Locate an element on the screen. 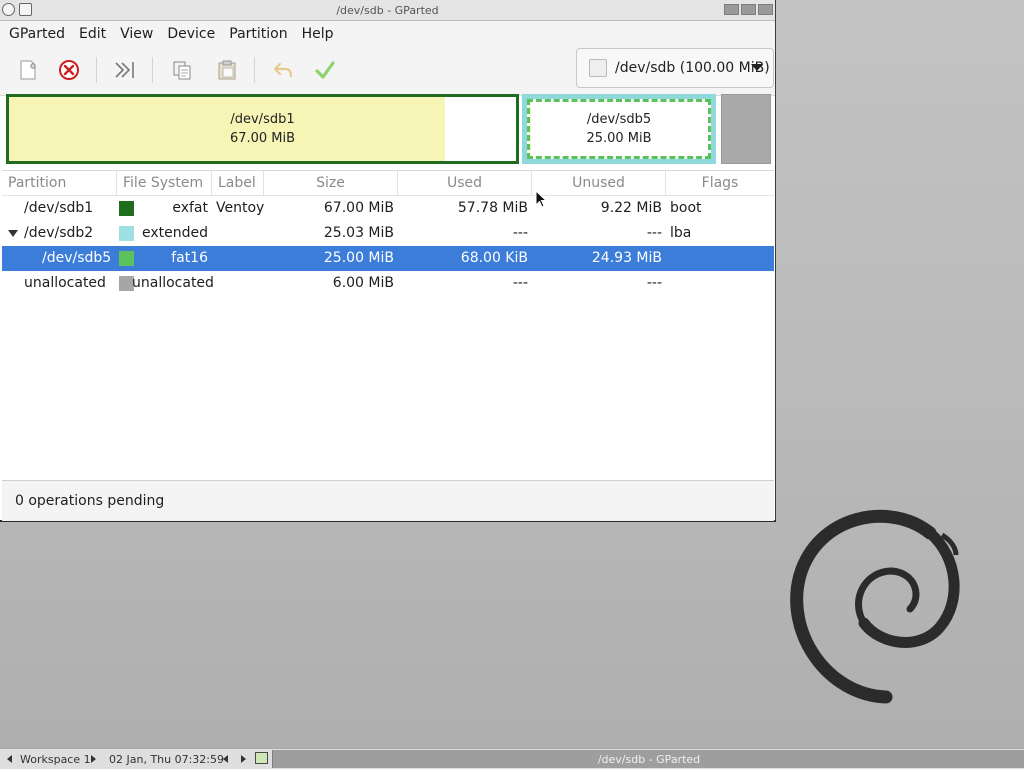 The image size is (1024, 769). cell-label: Ventoy is located at coordinates (240, 208).